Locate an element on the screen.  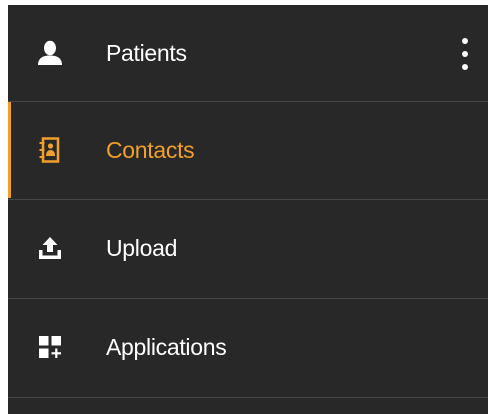
sidebar-item-label: Patients is located at coordinates (146, 52).